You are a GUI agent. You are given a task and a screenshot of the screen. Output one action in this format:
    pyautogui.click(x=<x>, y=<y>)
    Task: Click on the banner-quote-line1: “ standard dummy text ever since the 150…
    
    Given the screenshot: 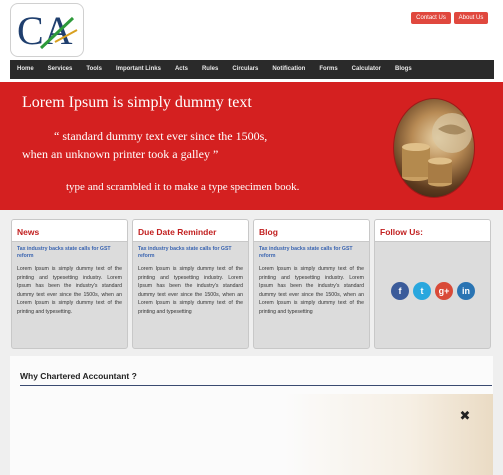 What is the action you would take?
    pyautogui.click(x=161, y=136)
    